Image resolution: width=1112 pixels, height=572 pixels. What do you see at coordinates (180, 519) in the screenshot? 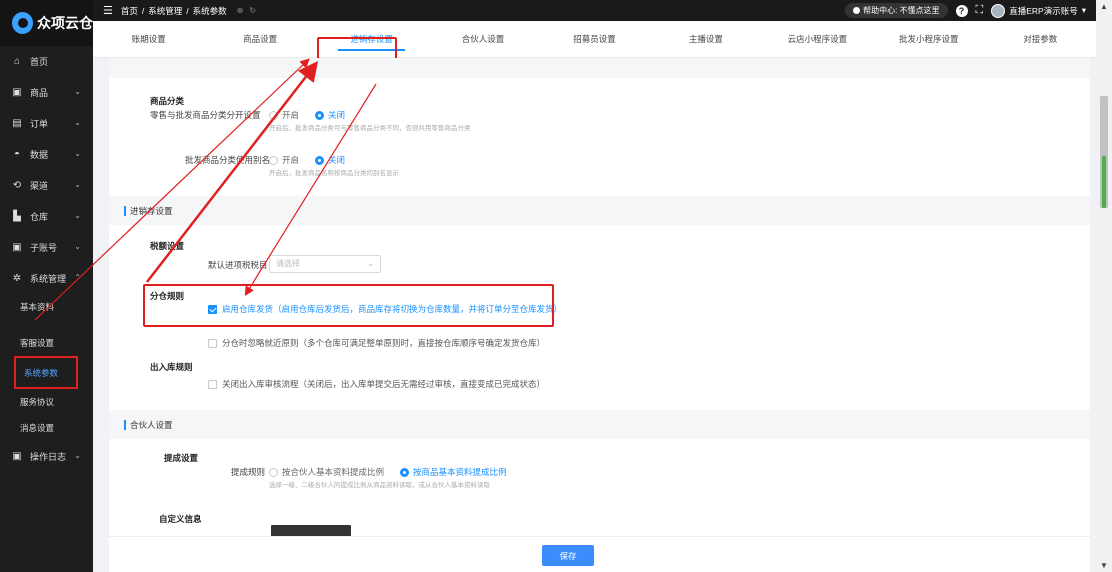
I see `custom-info-title: 自定义信息` at bounding box center [180, 519].